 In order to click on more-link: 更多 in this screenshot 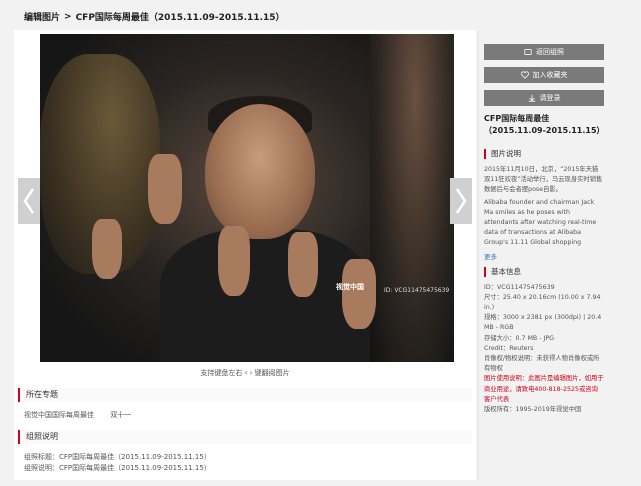, I will do `click(544, 256)`.